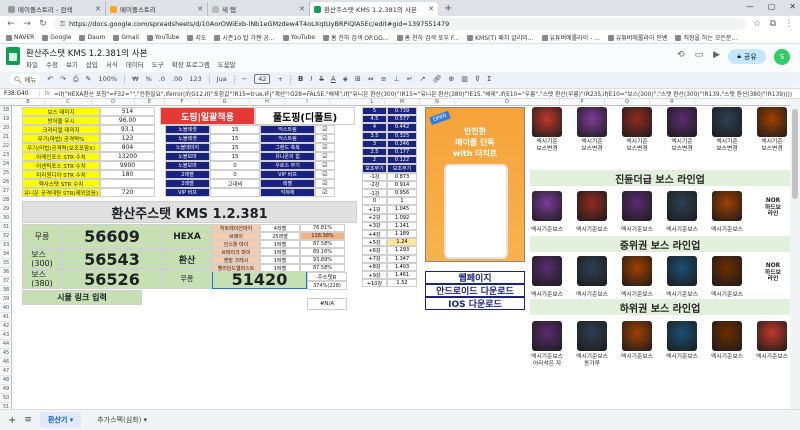 This screenshot has height=430, width=800. I want to click on column-header: E, so click(150, 102).